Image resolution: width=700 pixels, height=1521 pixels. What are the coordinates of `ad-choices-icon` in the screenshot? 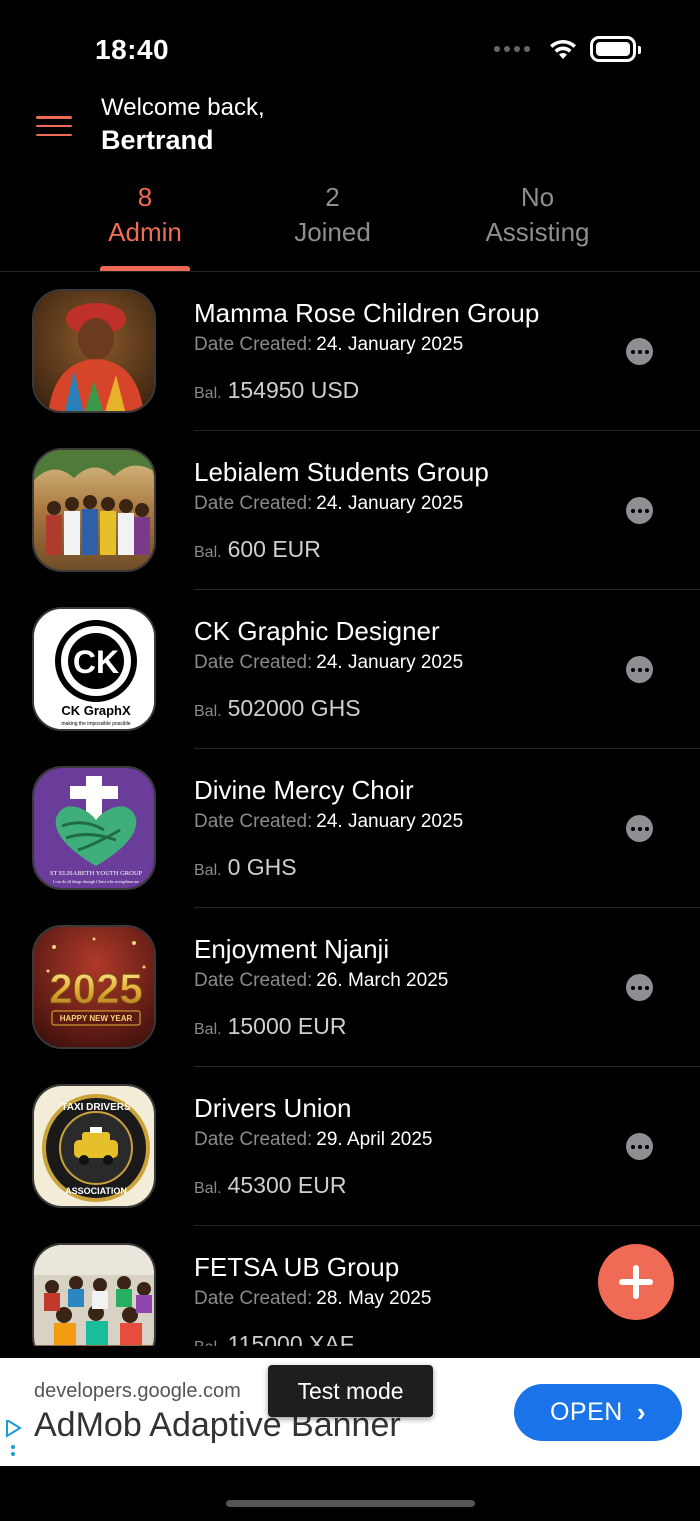 It's located at (13, 1440).